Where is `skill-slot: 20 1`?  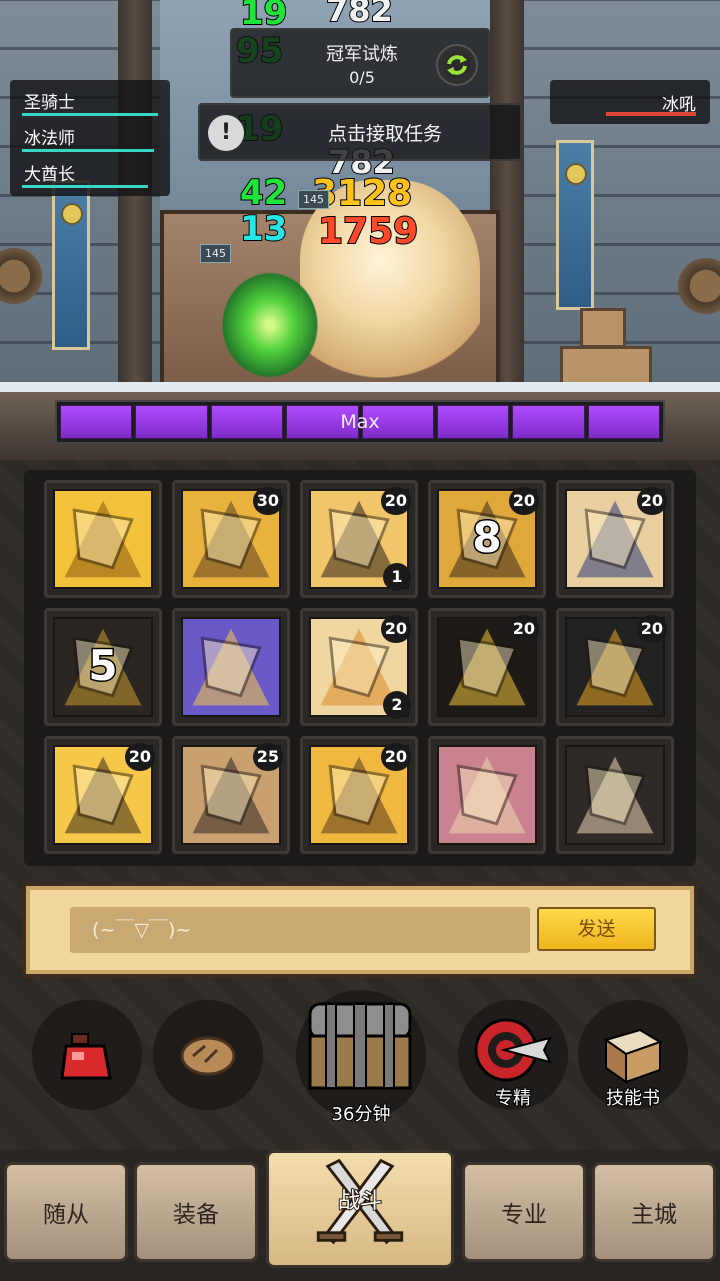
skill-slot: 20 1 is located at coordinates (359, 539).